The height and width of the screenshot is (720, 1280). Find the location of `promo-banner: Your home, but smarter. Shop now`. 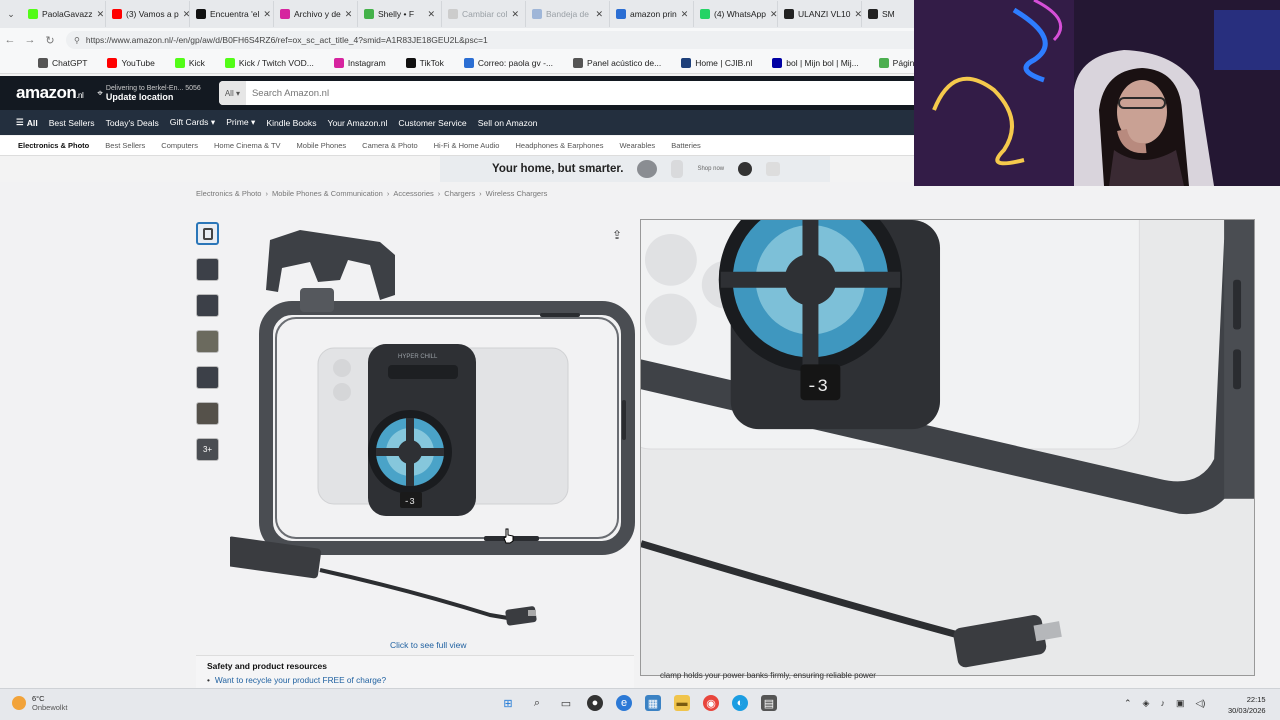

promo-banner: Your home, but smarter. Shop now is located at coordinates (635, 169).